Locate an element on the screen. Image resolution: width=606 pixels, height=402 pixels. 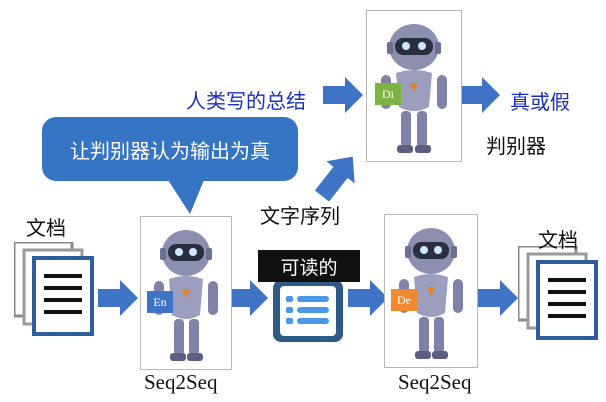
encoder-robot-frame: En is located at coordinates (186, 293).